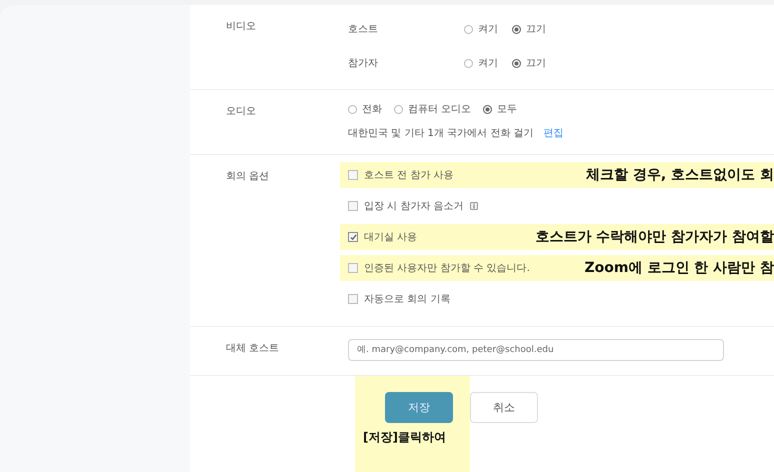  Describe the element at coordinates (252, 349) in the screenshot. I see `section-label: 대체 호스트` at that location.